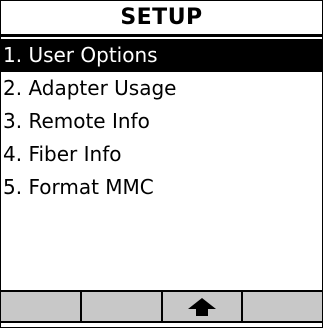 Image resolution: width=323 pixels, height=328 pixels. What do you see at coordinates (161, 19) in the screenshot?
I see `page-title: SETUP` at bounding box center [161, 19].